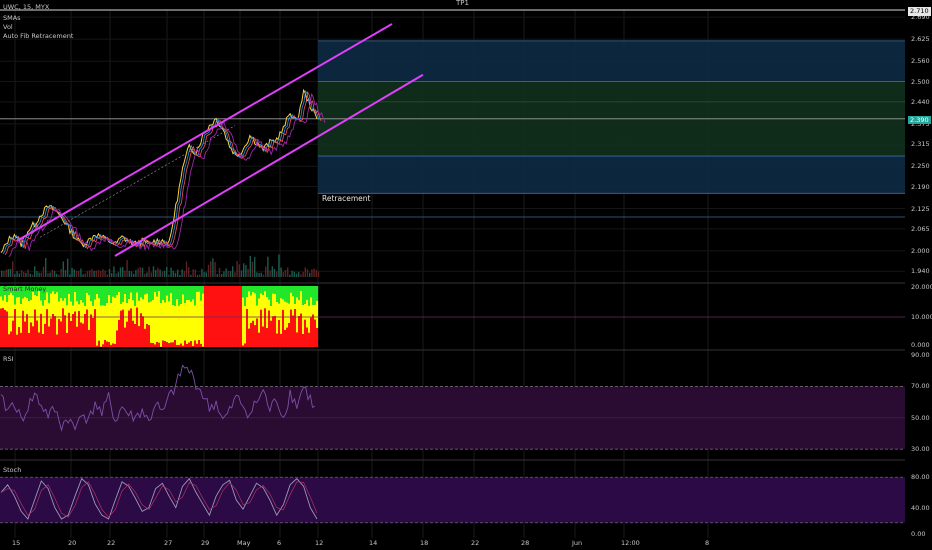  Describe the element at coordinates (26, 7) in the screenshot. I see `symbol-label: UWC, 15, MYX` at that location.